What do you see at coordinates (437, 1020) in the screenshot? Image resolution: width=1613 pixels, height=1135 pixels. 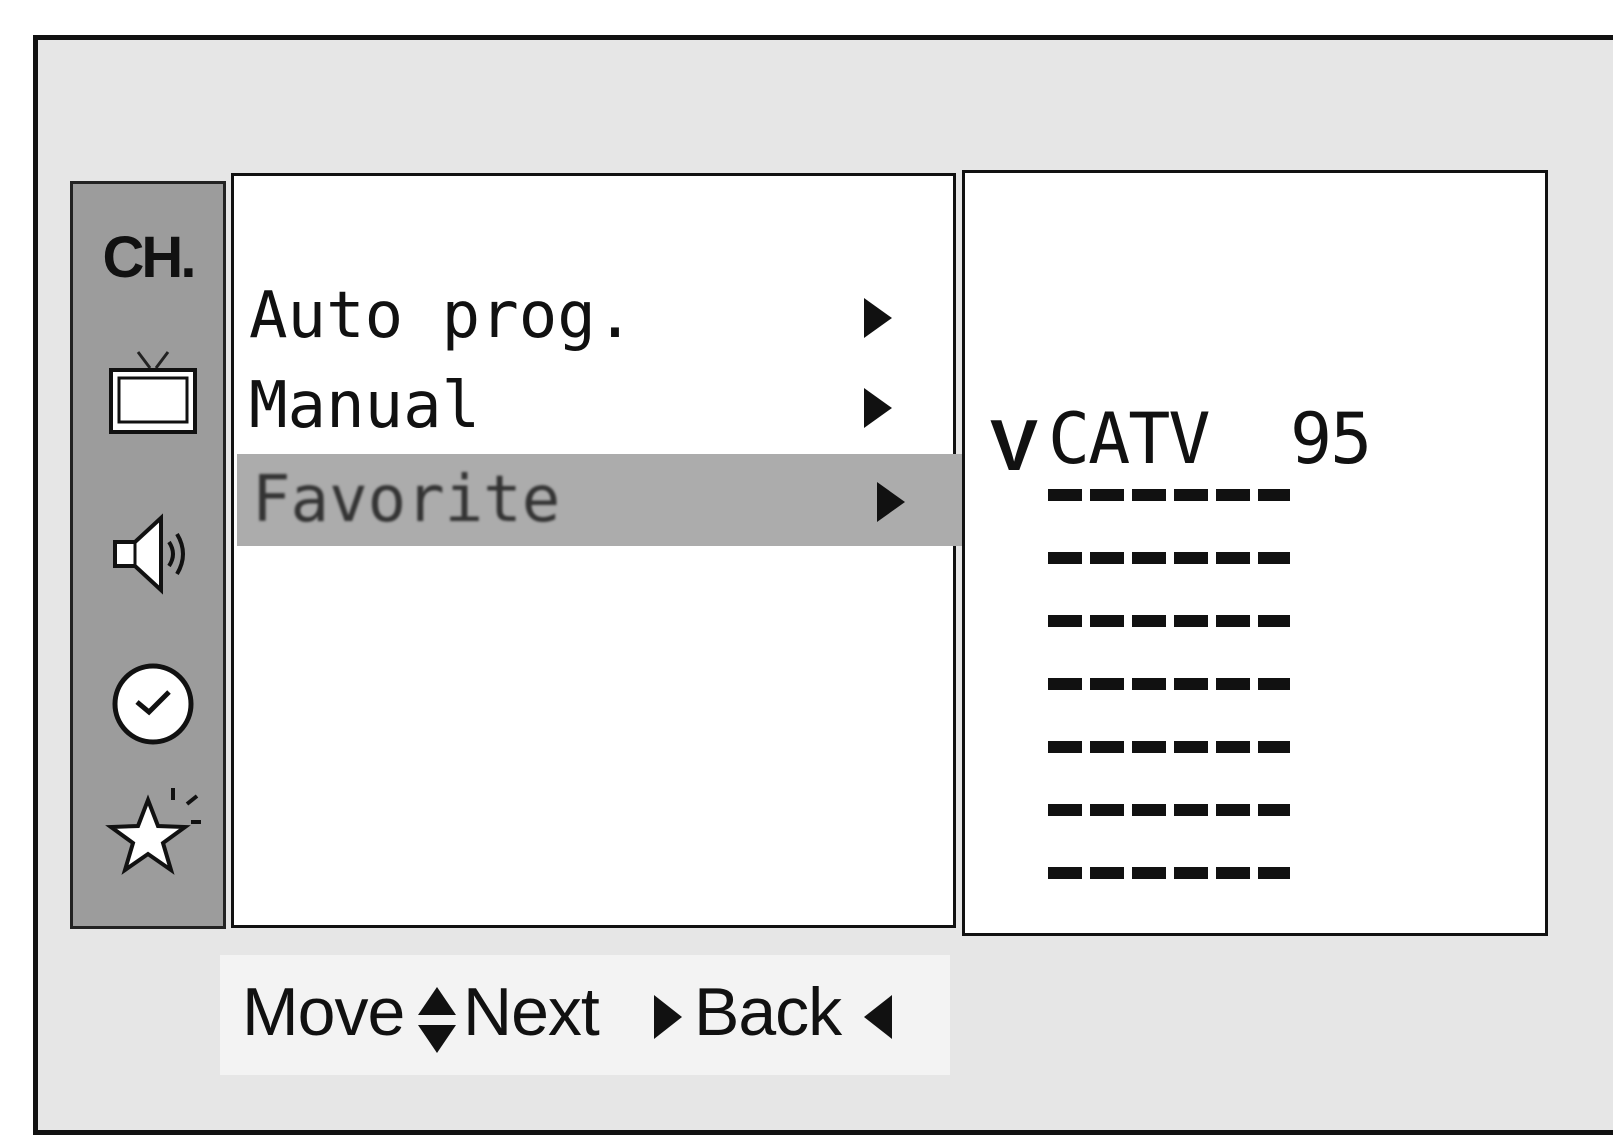 I see `up-down-arrow-icon` at bounding box center [437, 1020].